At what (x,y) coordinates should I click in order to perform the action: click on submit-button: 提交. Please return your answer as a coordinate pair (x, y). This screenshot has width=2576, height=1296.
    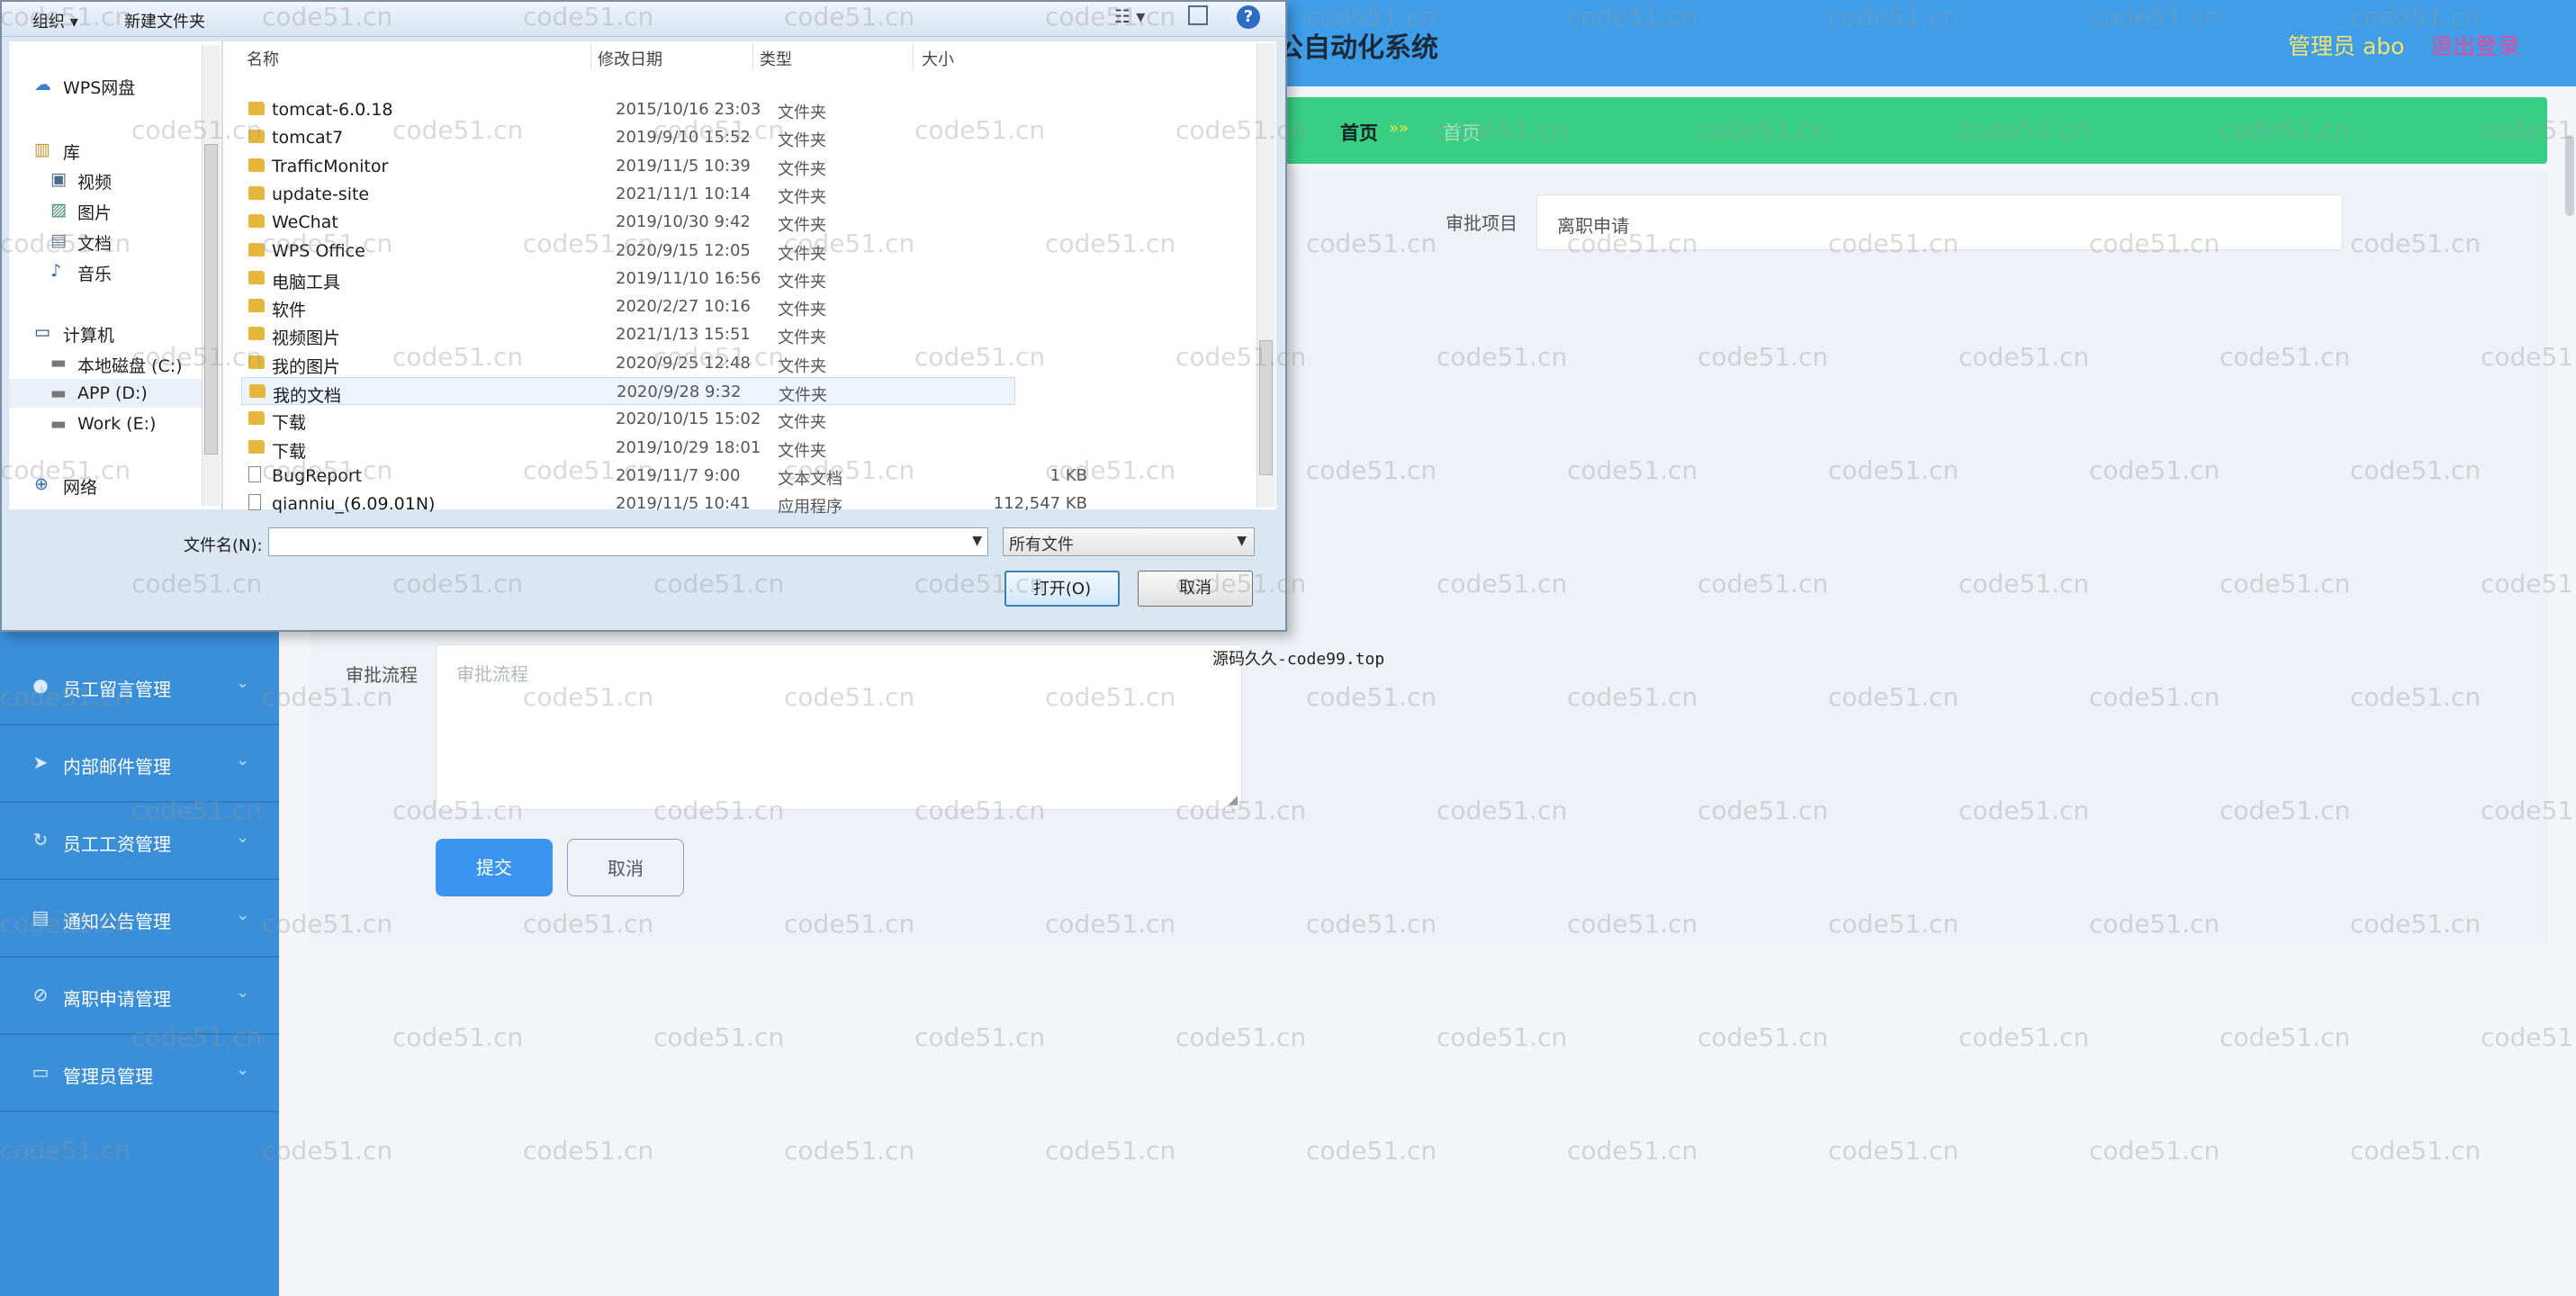
    Looking at the image, I should click on (494, 867).